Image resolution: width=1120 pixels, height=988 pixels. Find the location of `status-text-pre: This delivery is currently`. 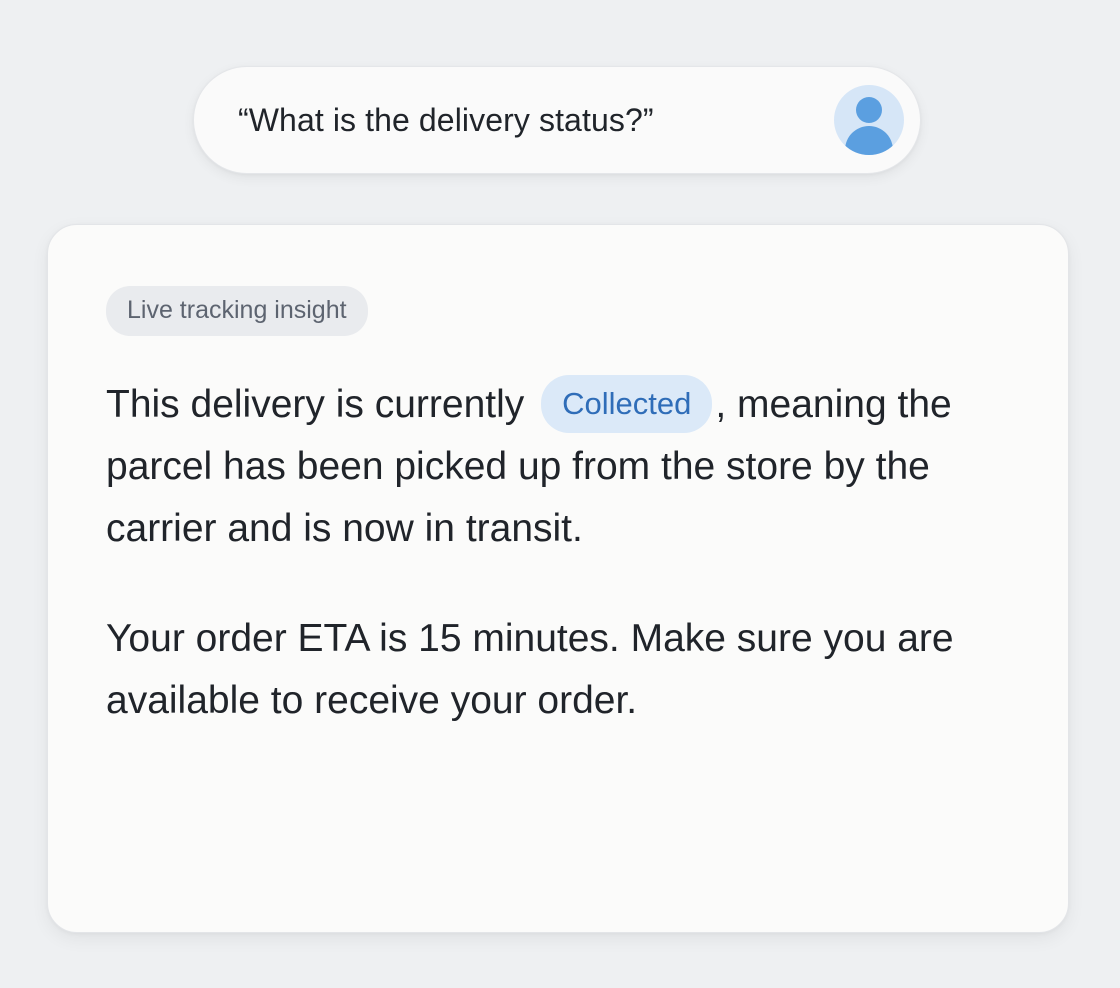

status-text-pre: This delivery is currently is located at coordinates (321, 404).